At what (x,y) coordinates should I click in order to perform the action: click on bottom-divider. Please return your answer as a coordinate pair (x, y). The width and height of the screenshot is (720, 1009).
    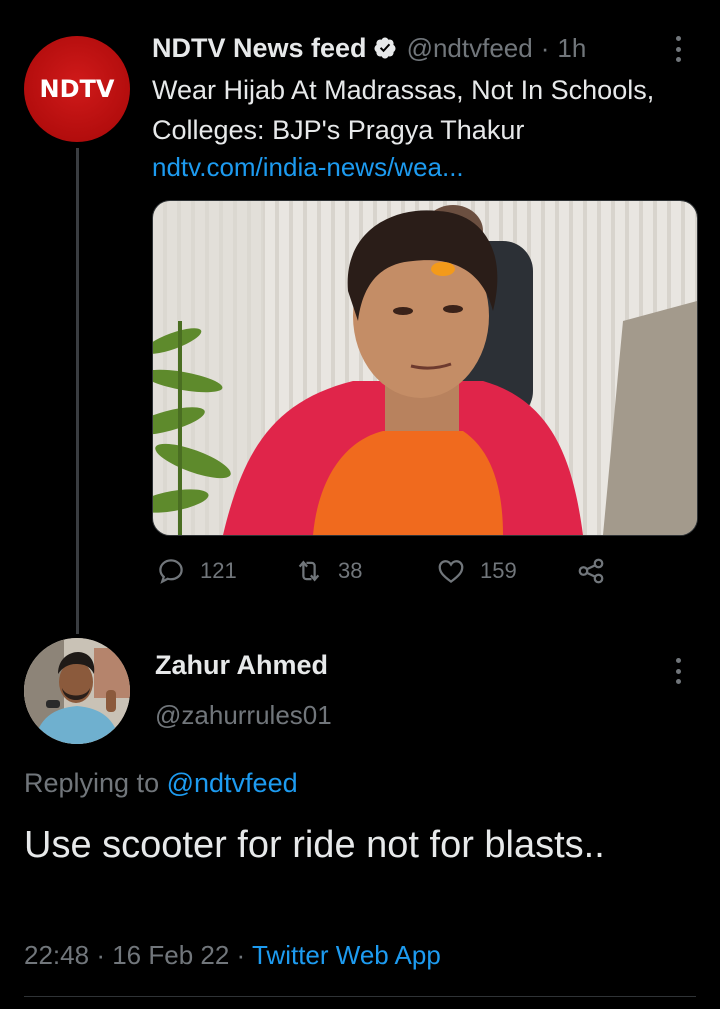
    Looking at the image, I should click on (360, 996).